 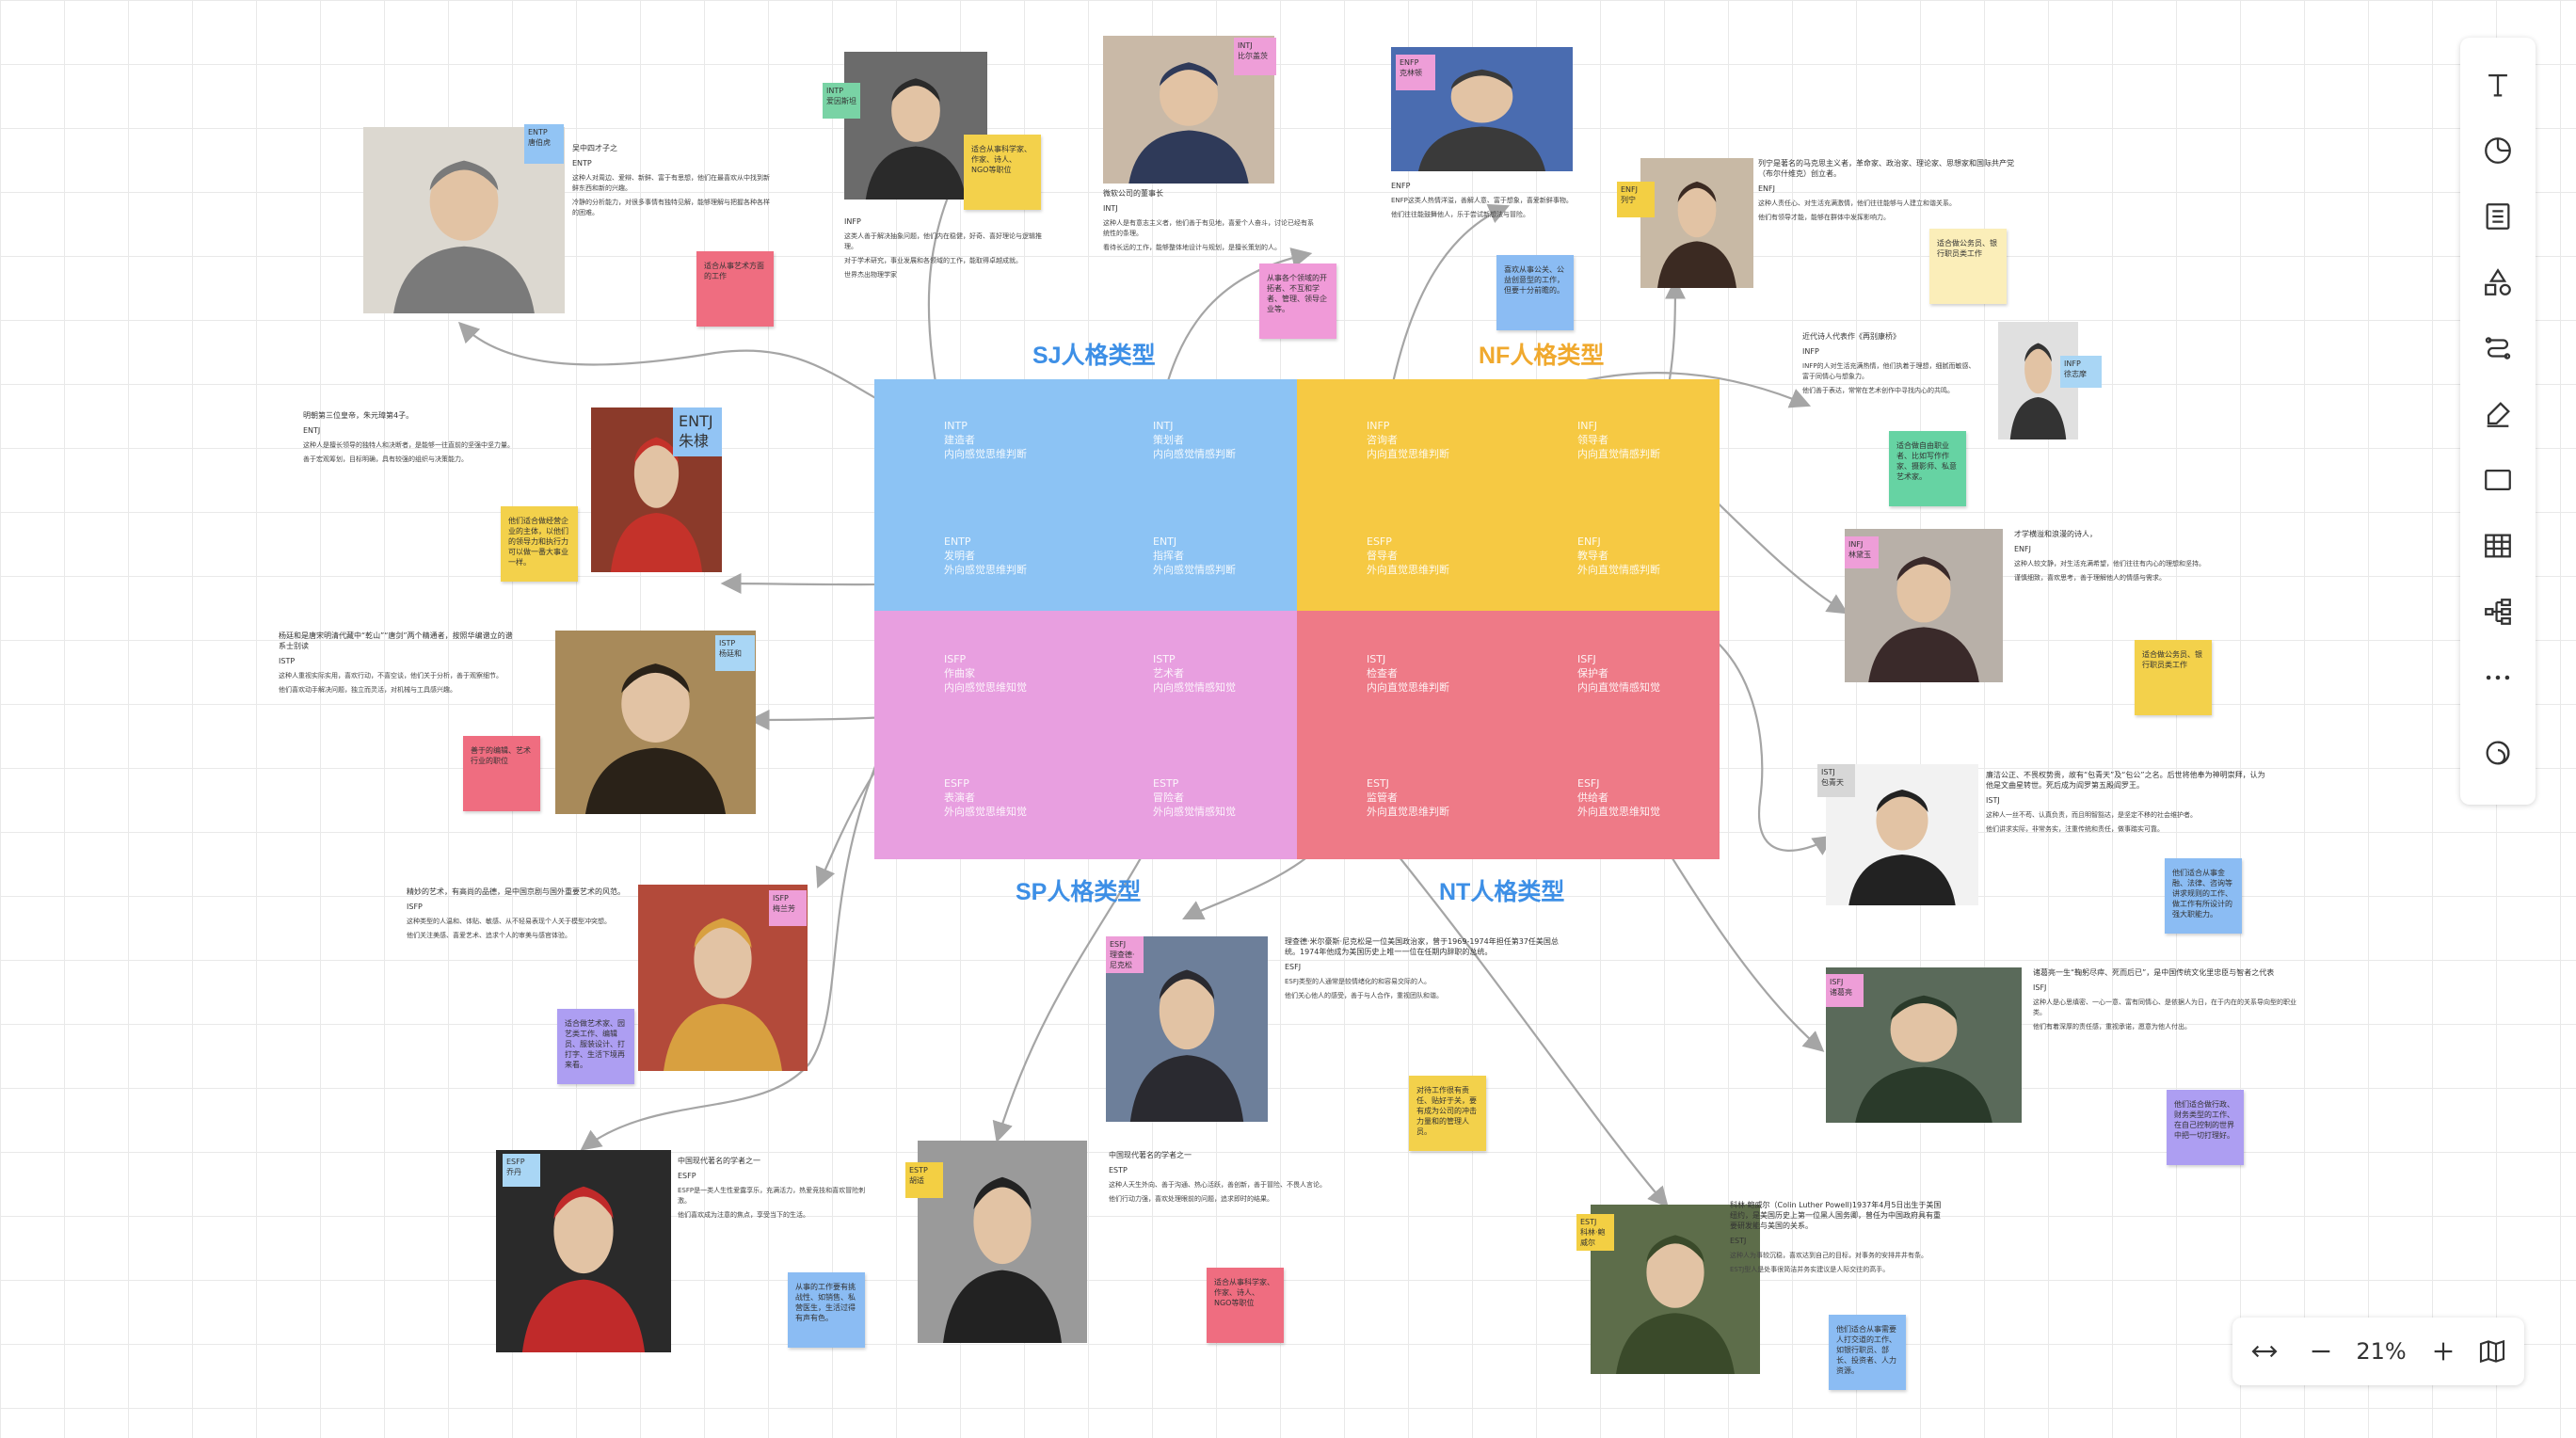 I want to click on minimap-button, so click(x=2492, y=1351).